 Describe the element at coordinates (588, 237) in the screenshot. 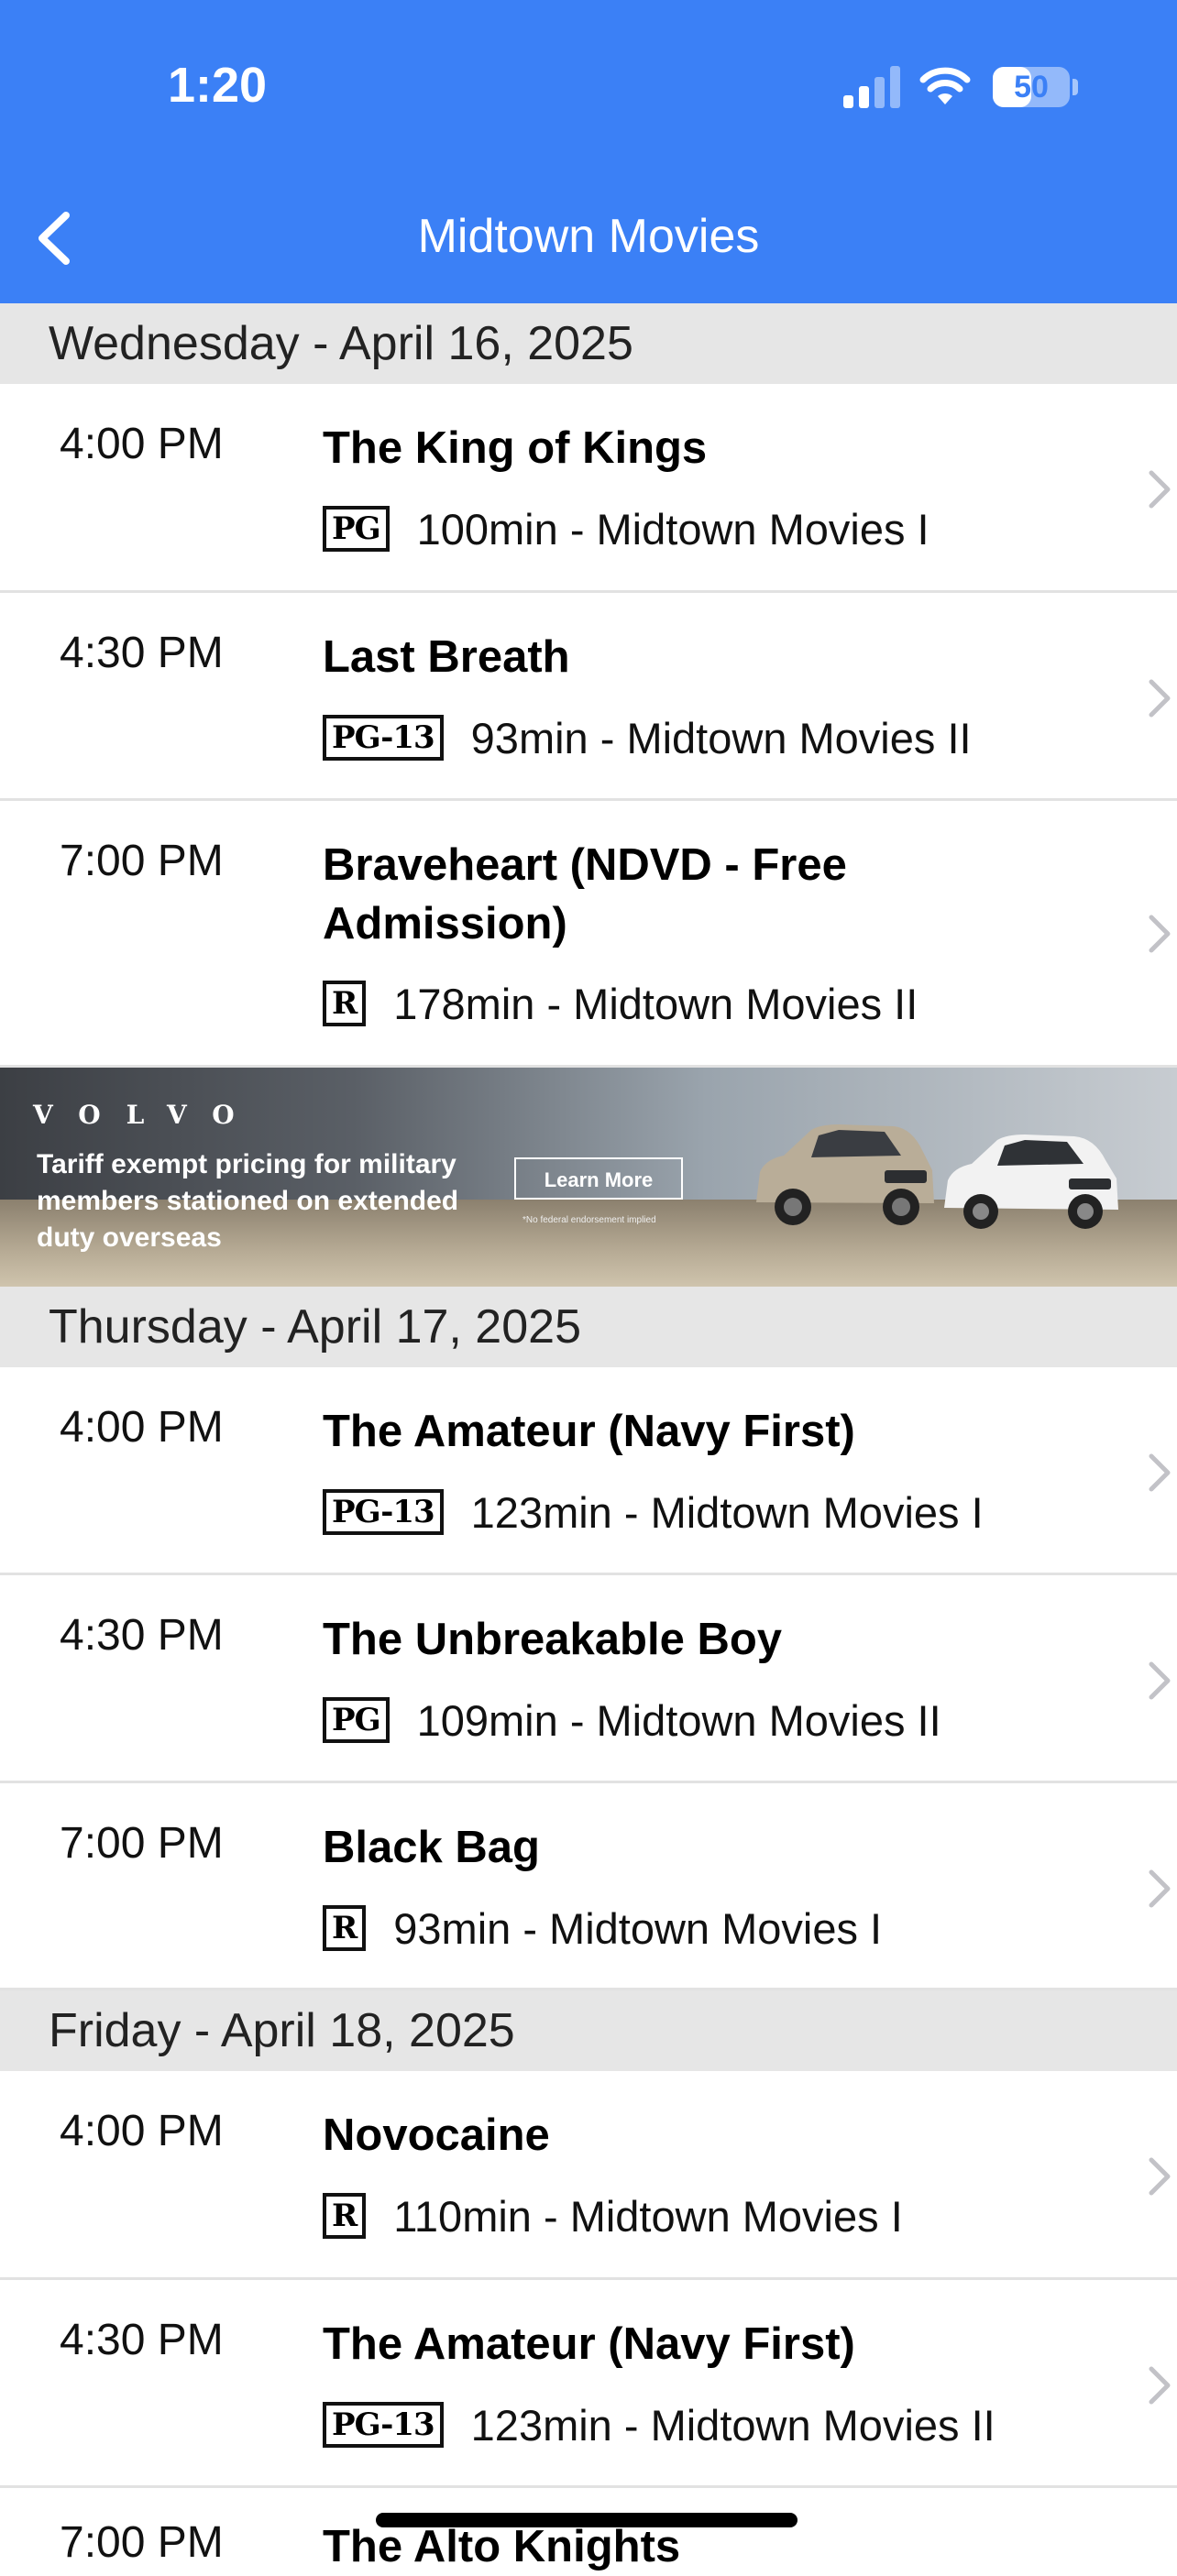

I see `page-title: Midtown Movies` at that location.